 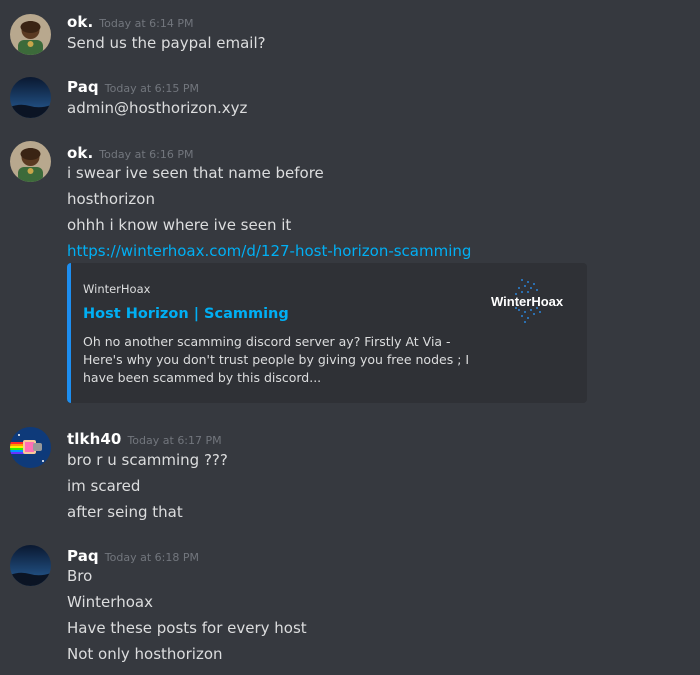 What do you see at coordinates (147, 460) in the screenshot?
I see `message-text: bro r u scamming ???` at bounding box center [147, 460].